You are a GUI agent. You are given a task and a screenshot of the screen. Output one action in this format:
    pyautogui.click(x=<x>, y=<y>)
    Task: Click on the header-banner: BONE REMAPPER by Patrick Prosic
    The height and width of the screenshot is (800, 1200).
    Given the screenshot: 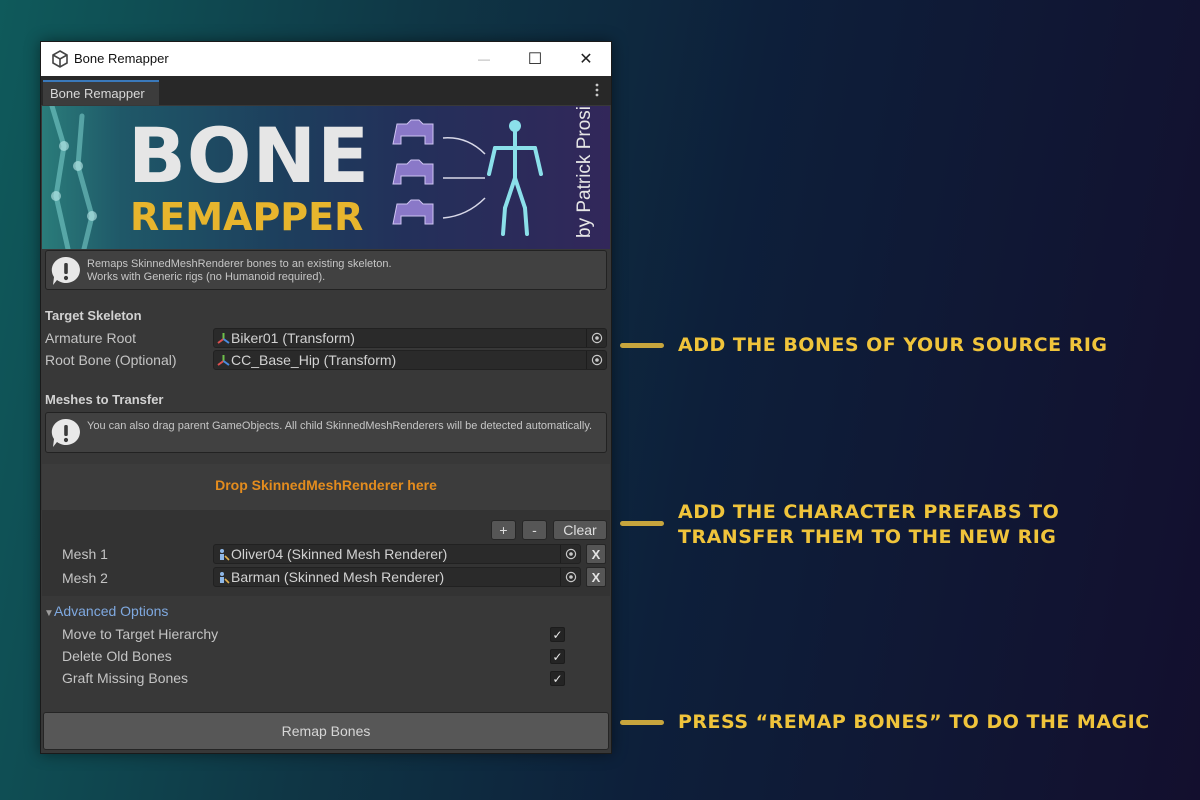 What is the action you would take?
    pyautogui.click(x=326, y=177)
    